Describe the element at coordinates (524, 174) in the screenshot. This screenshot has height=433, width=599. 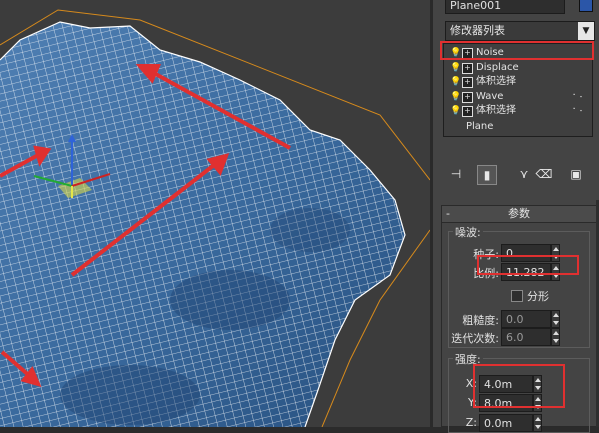
I see `make-unique-icon: ⋎` at that location.